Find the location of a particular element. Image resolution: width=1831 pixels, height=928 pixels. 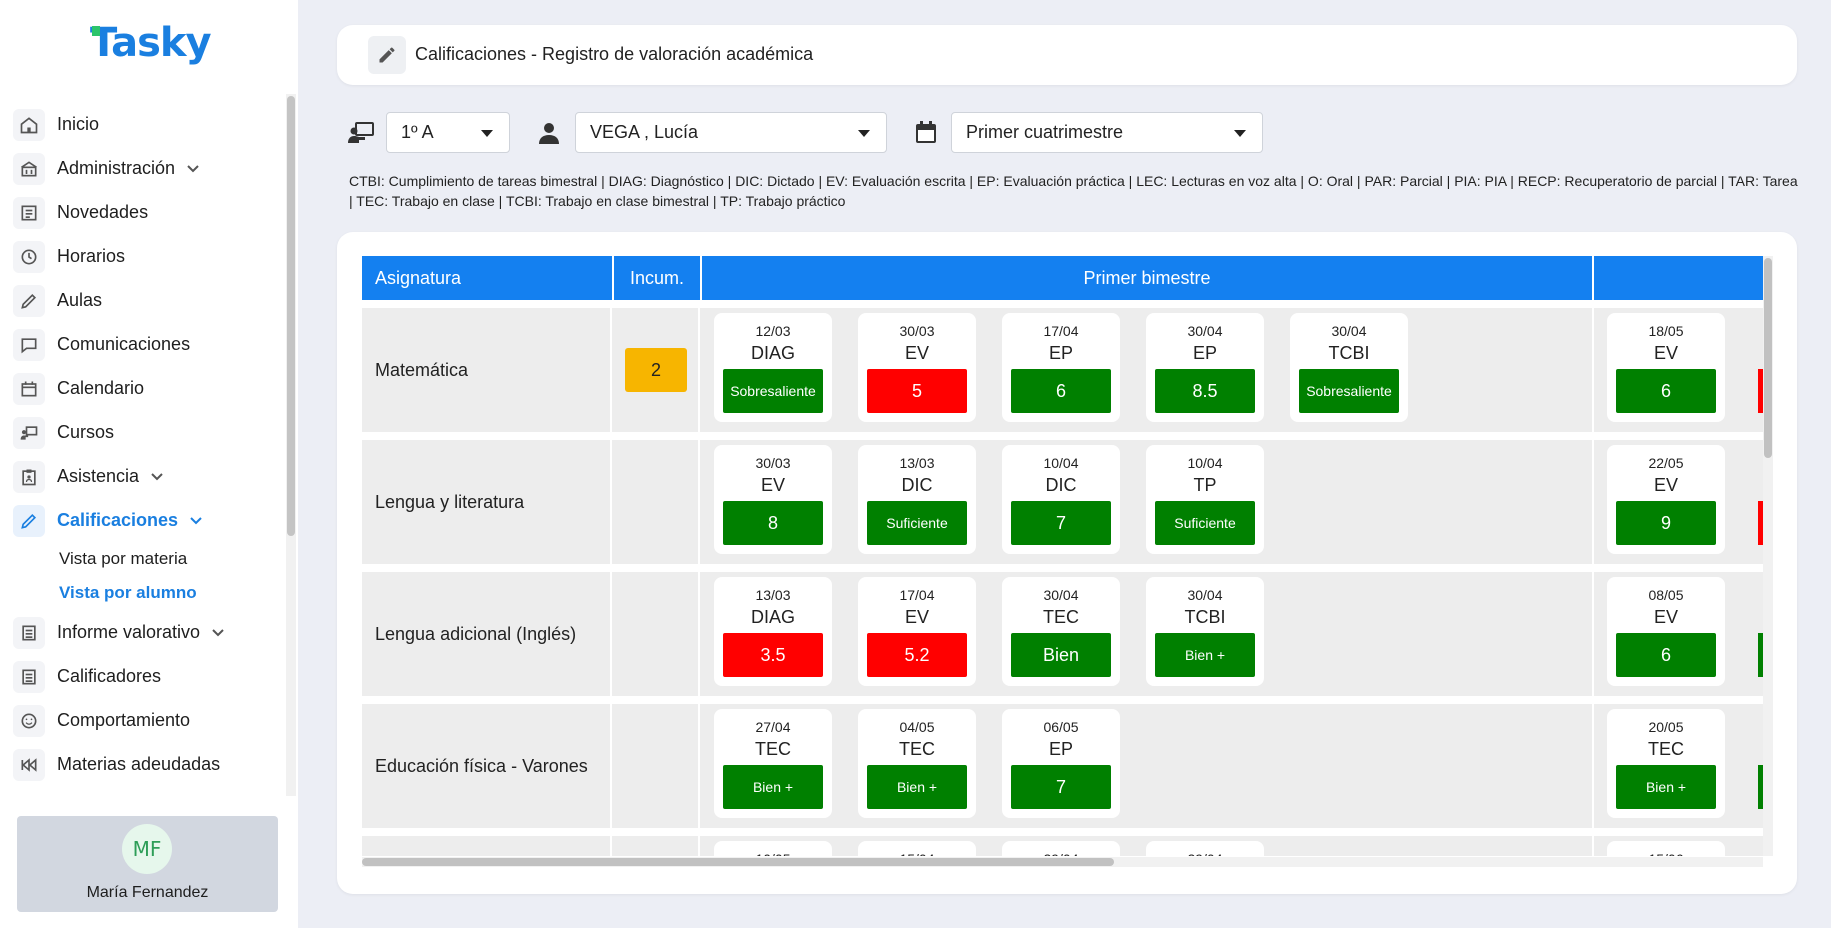

grade-value: Bien is located at coordinates (1061, 655).